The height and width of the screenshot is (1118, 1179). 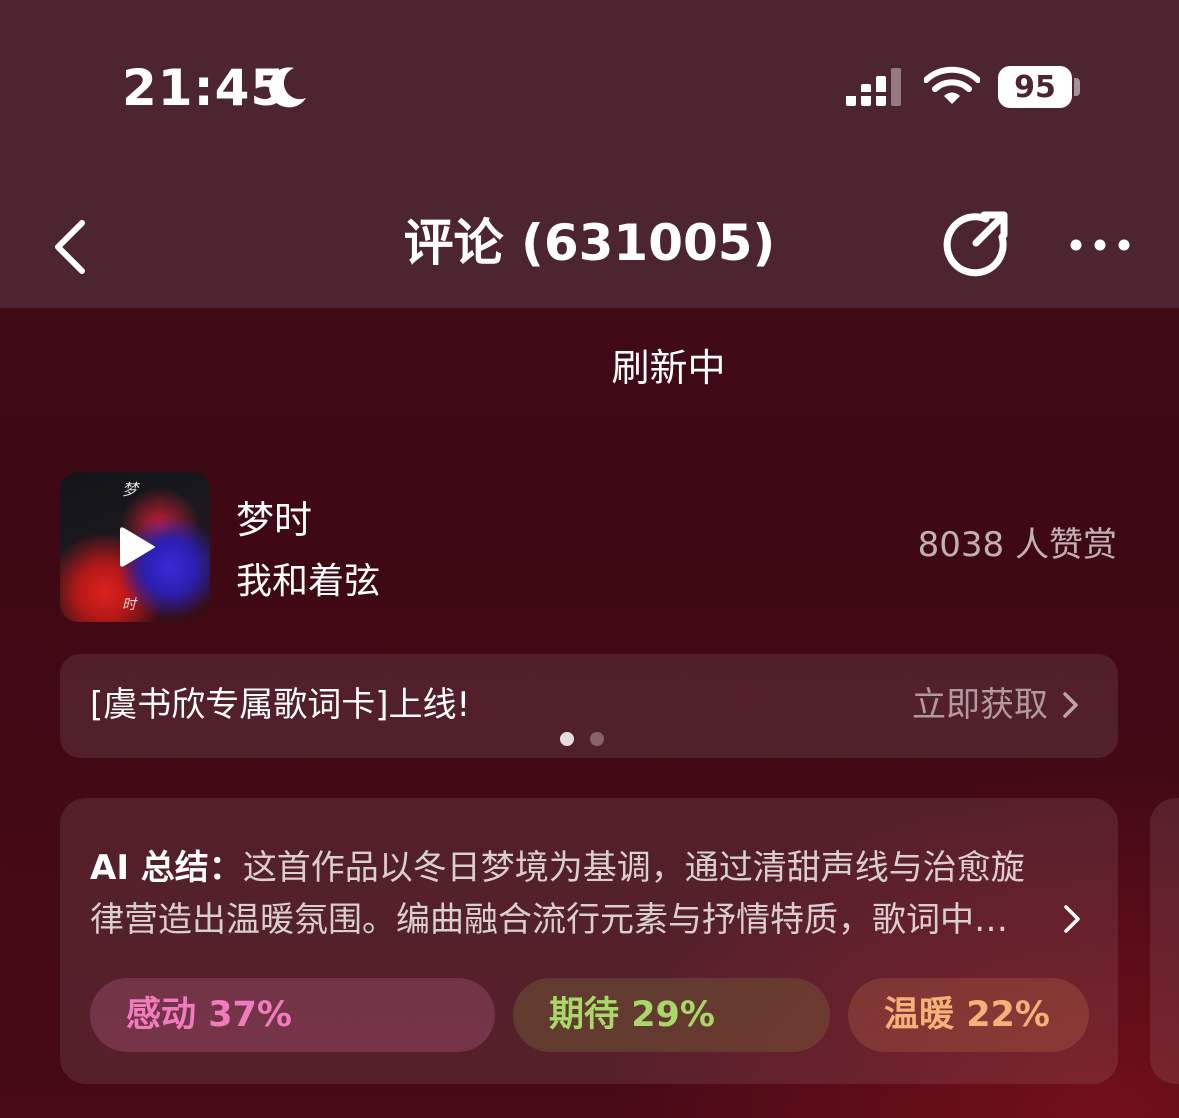 I want to click on song-artist: 我和着弦, so click(x=308, y=582).